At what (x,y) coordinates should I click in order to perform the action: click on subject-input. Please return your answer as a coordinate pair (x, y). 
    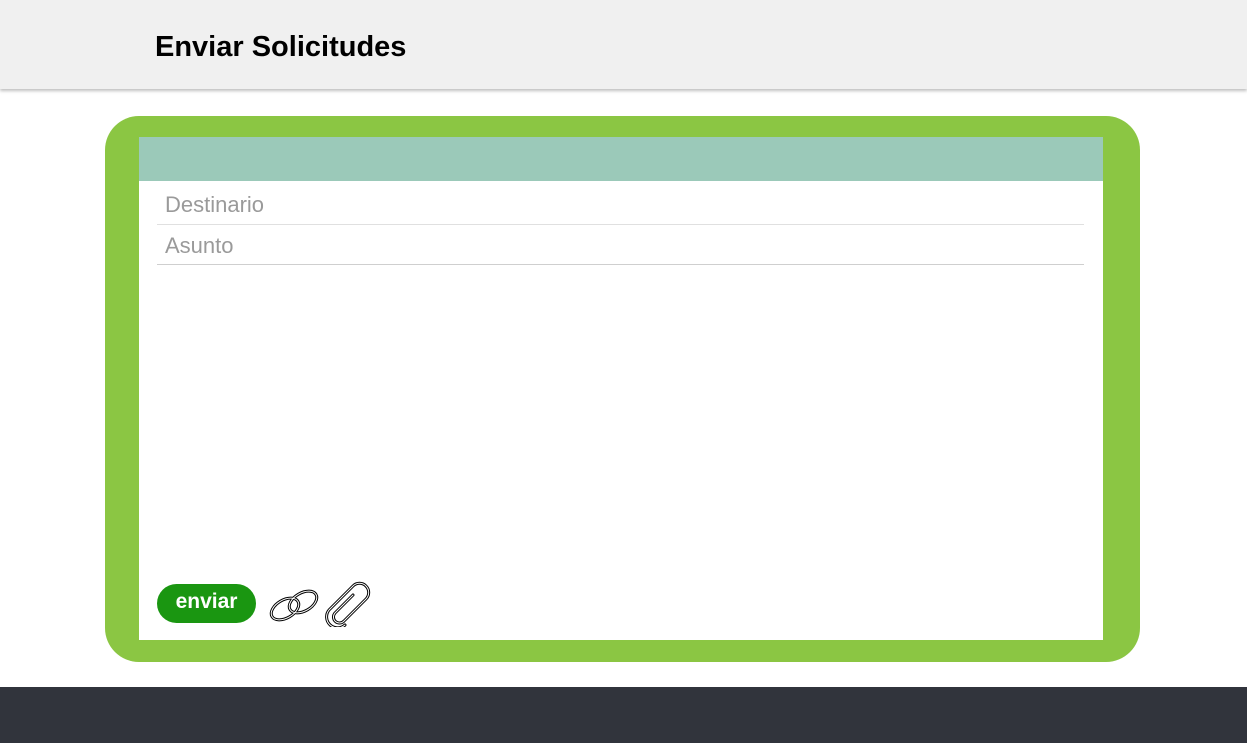
    Looking at the image, I should click on (620, 246).